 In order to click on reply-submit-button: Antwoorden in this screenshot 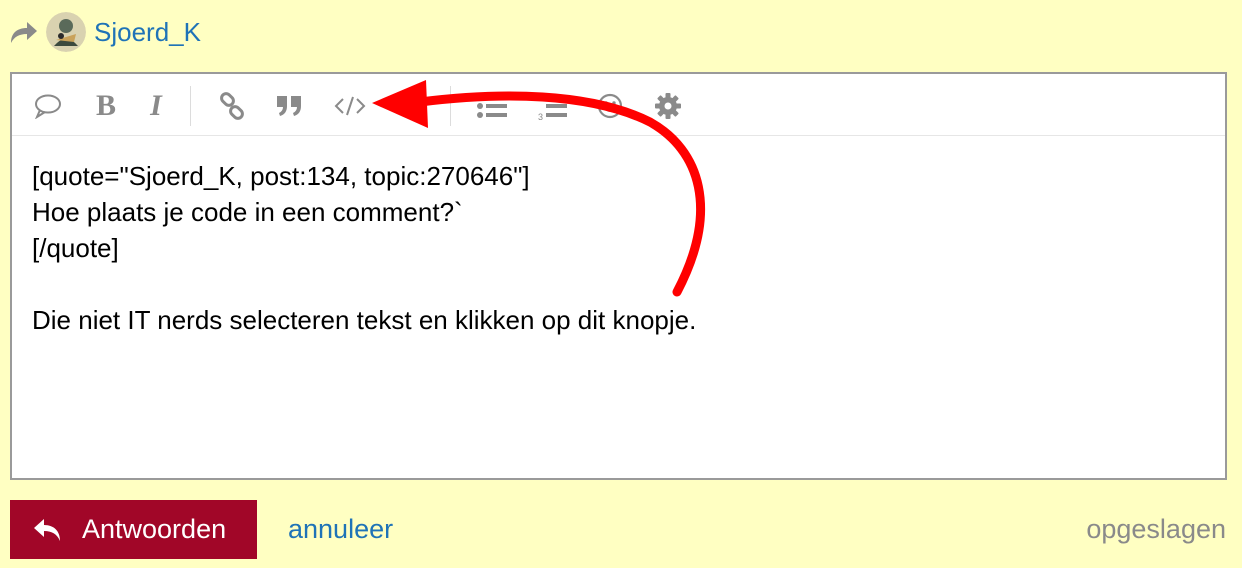, I will do `click(133, 529)`.